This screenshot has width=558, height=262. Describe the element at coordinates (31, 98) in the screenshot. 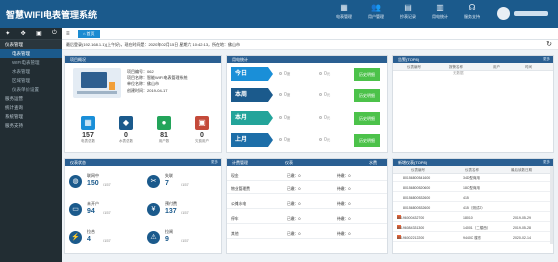

I see `sidebar-item-service-operation: 服务运营` at that location.